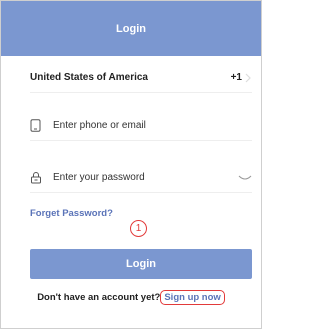 This screenshot has height=329, width=320. What do you see at coordinates (71, 213) in the screenshot?
I see `forget-password-link: Forget Password?` at bounding box center [71, 213].